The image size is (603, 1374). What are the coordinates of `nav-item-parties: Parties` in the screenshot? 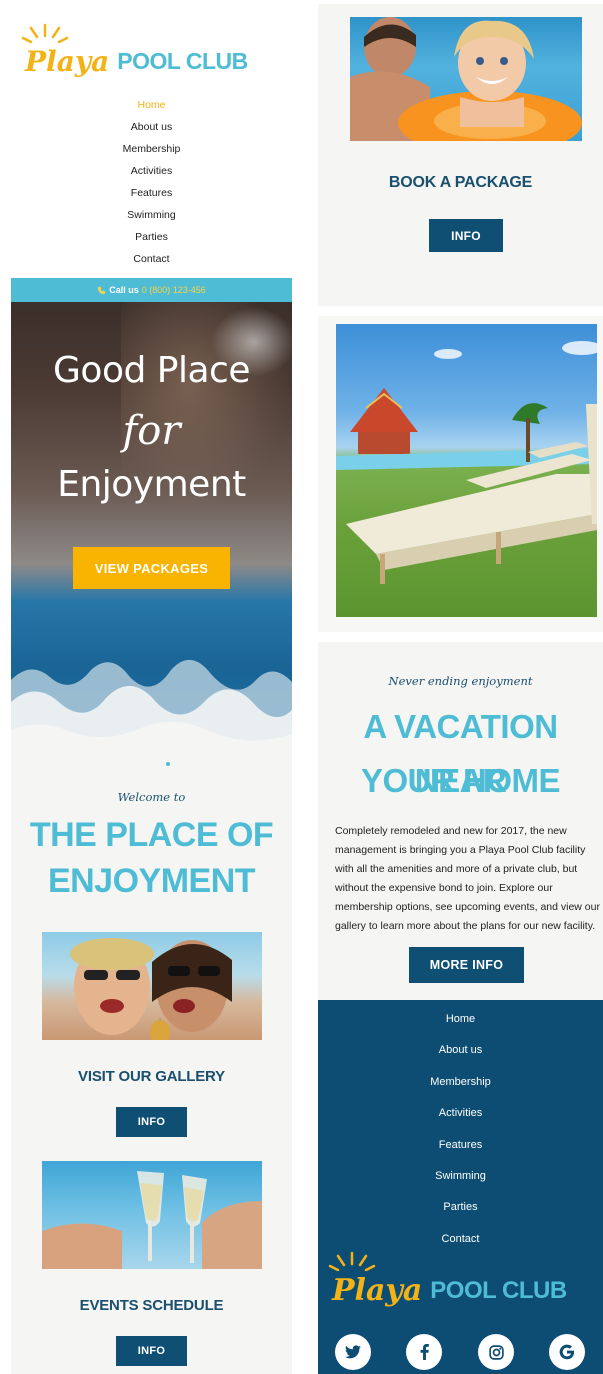 It's located at (151, 237).